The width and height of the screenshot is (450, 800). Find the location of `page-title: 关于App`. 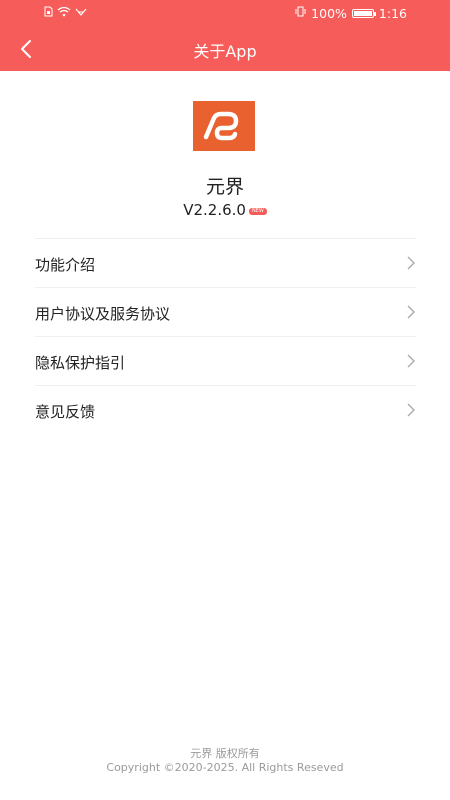

page-title: 关于App is located at coordinates (225, 51).